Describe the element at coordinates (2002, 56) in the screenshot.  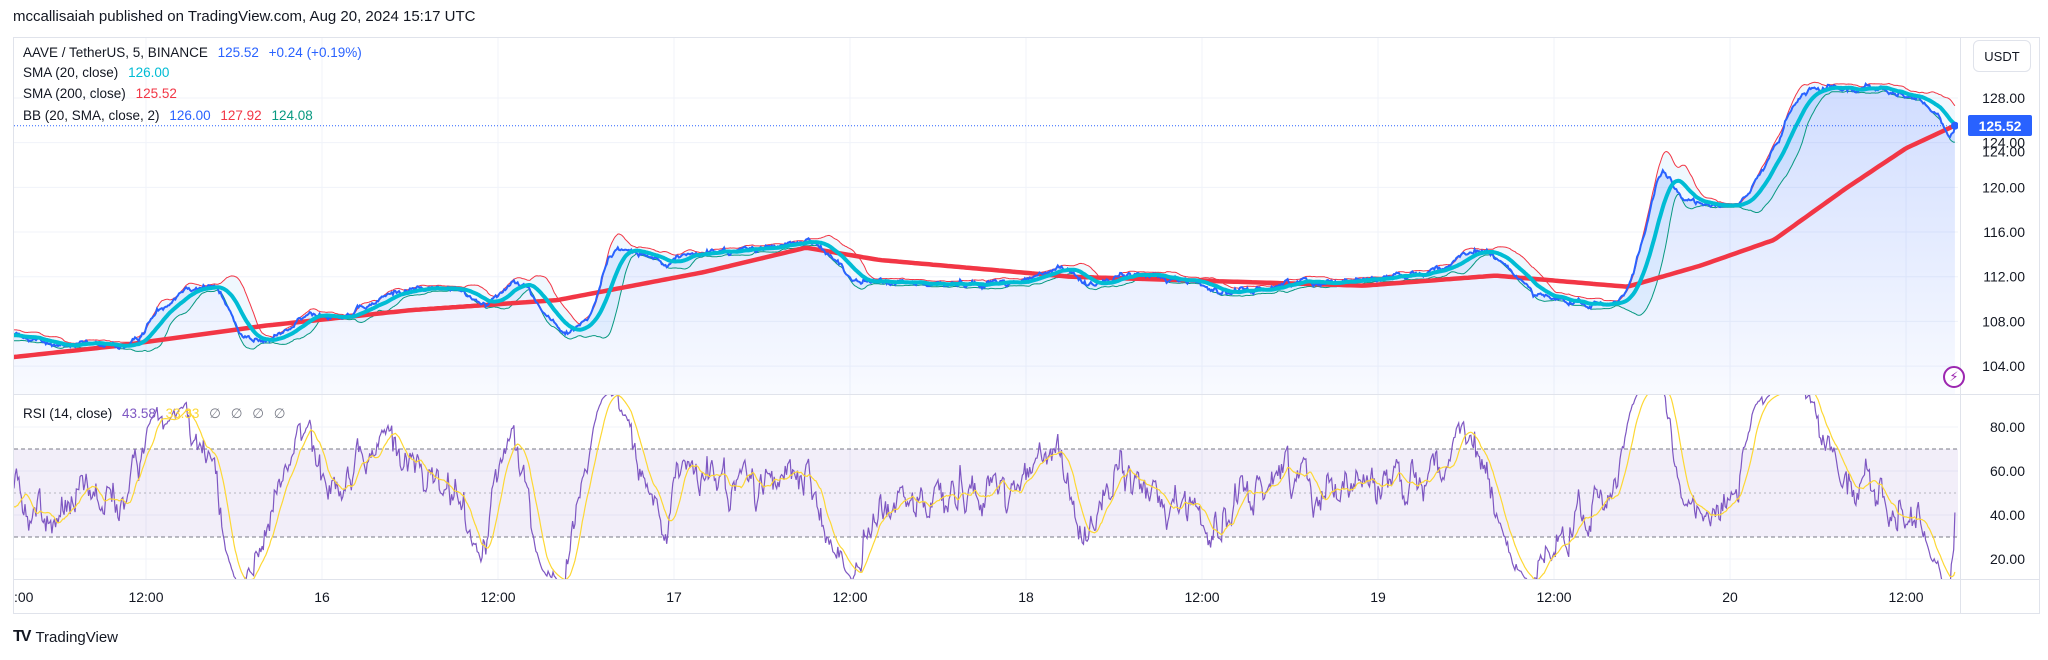
I see `currency-button: USDT` at that location.